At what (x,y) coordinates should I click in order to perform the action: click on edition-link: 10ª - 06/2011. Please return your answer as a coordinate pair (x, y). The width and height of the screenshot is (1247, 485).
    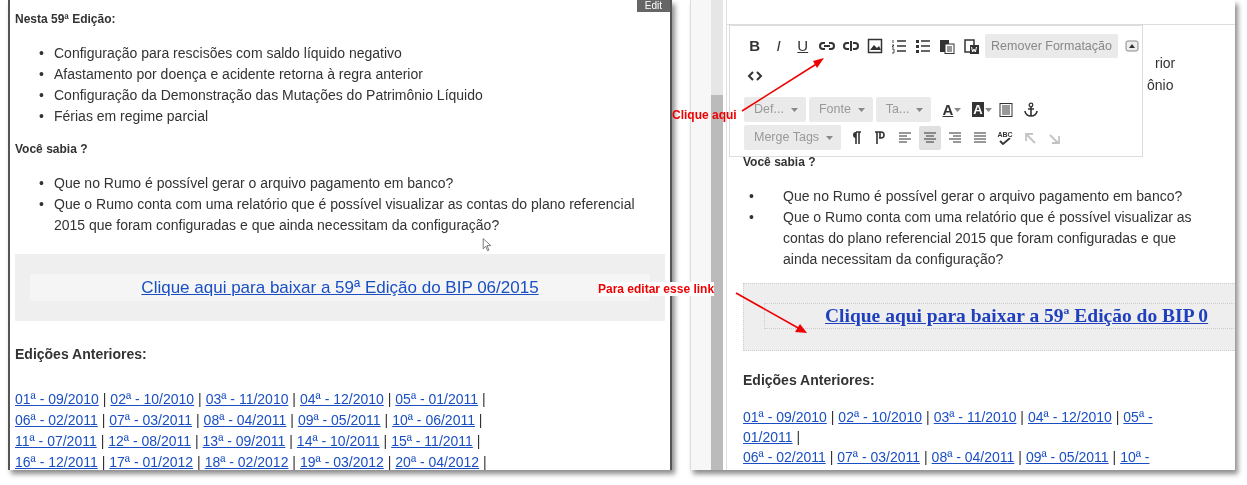
    Looking at the image, I should click on (433, 420).